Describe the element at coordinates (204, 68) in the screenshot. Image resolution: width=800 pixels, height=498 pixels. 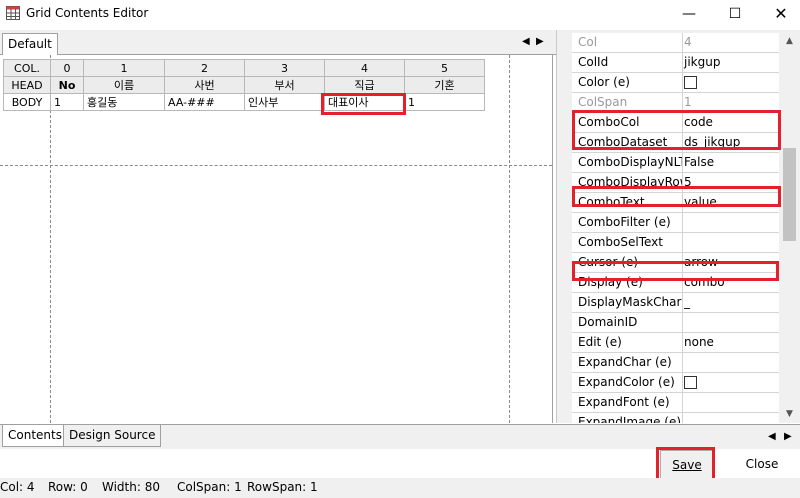
I see `col-number: 2` at that location.